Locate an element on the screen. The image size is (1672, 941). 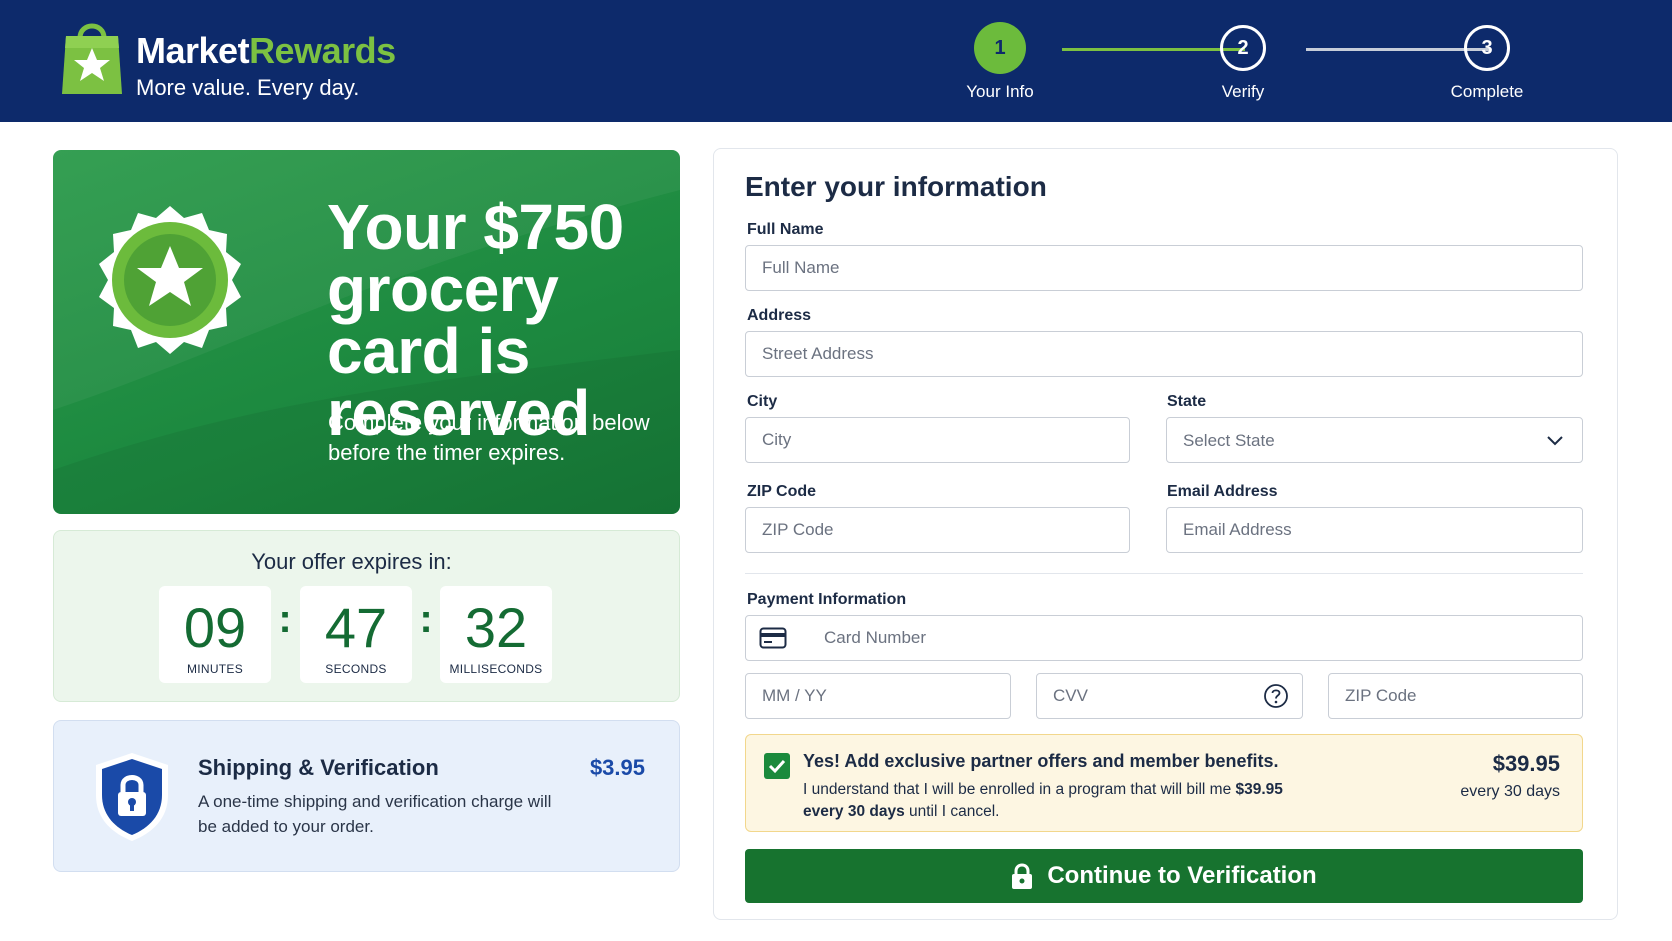
shipping-title: Shipping & Verification is located at coordinates (318, 767).